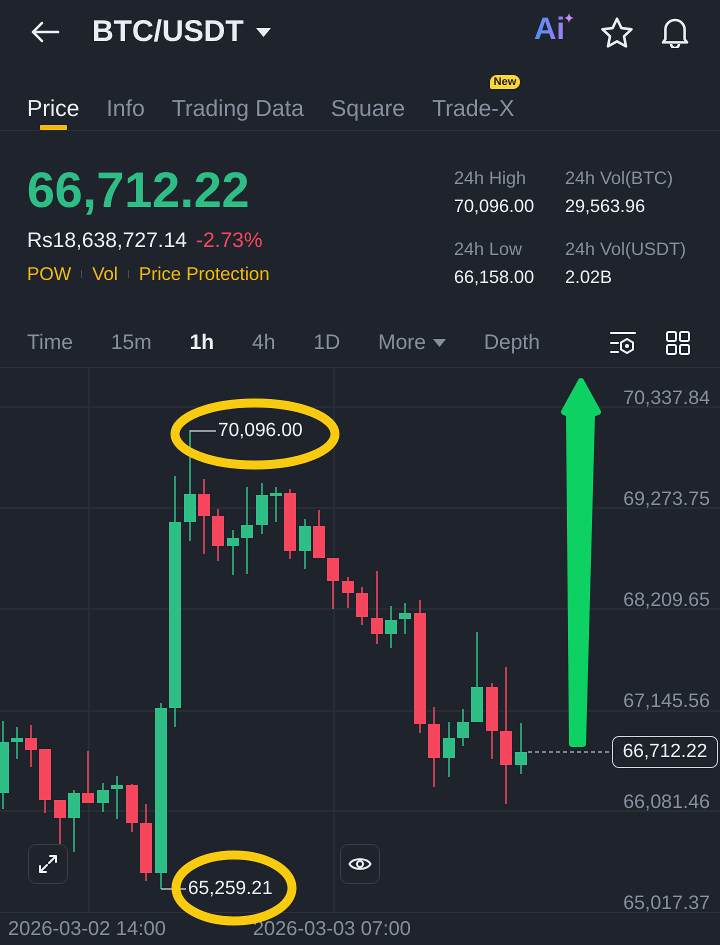  I want to click on tab: Info, so click(125, 97).